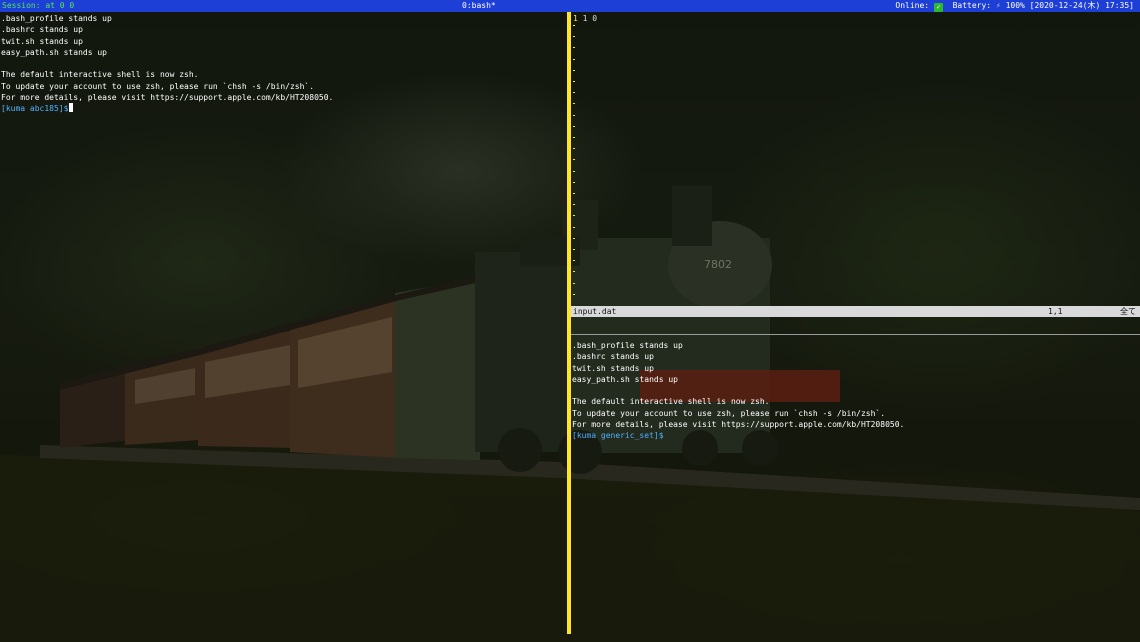 The width and height of the screenshot is (1140, 642). Describe the element at coordinates (35, 109) in the screenshot. I see `shell-prompt: [kuma abc185]$` at that location.